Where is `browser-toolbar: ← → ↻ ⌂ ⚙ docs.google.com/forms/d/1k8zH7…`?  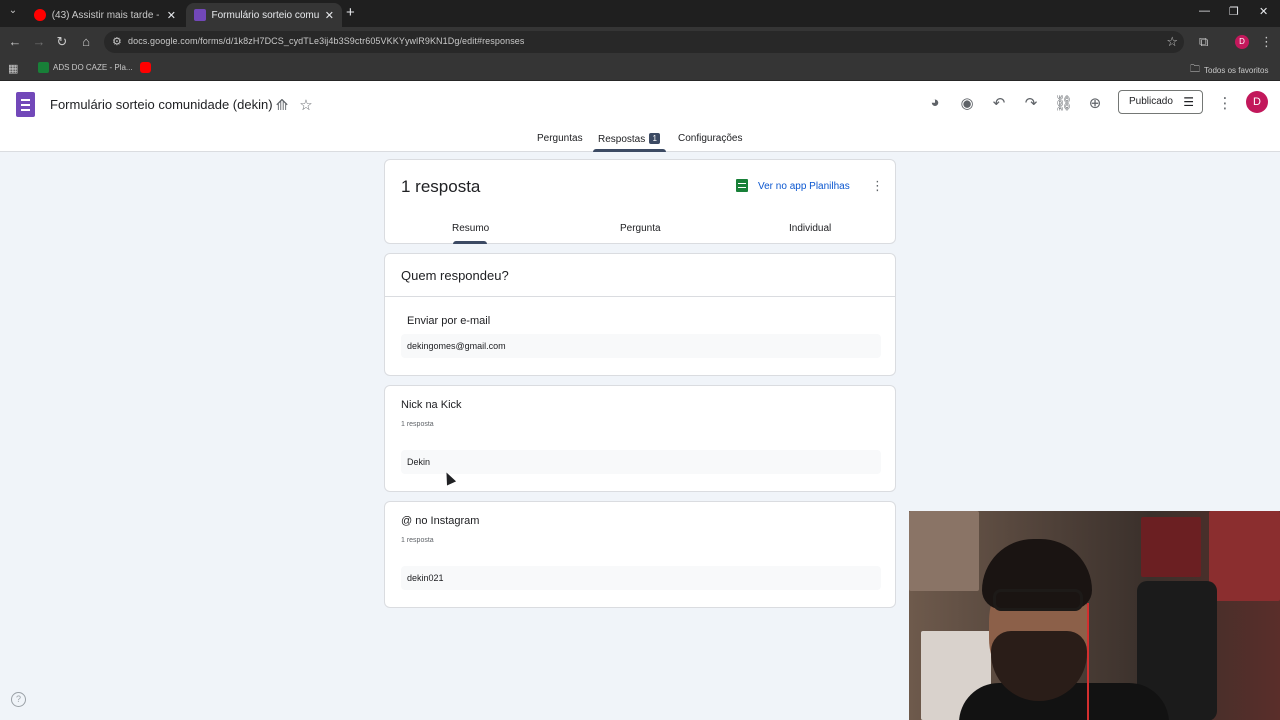 browser-toolbar: ← → ↻ ⌂ ⚙ docs.google.com/forms/d/1k8zH7… is located at coordinates (640, 42).